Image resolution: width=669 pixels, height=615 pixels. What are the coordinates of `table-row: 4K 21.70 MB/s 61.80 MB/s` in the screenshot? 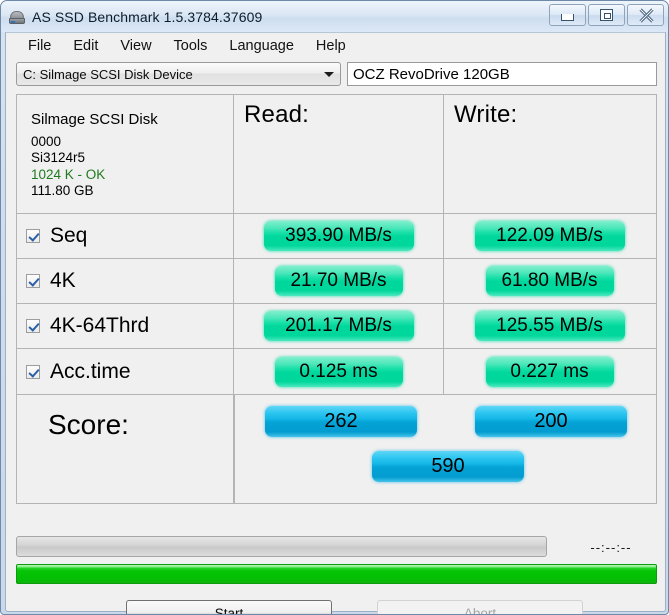 It's located at (336, 281).